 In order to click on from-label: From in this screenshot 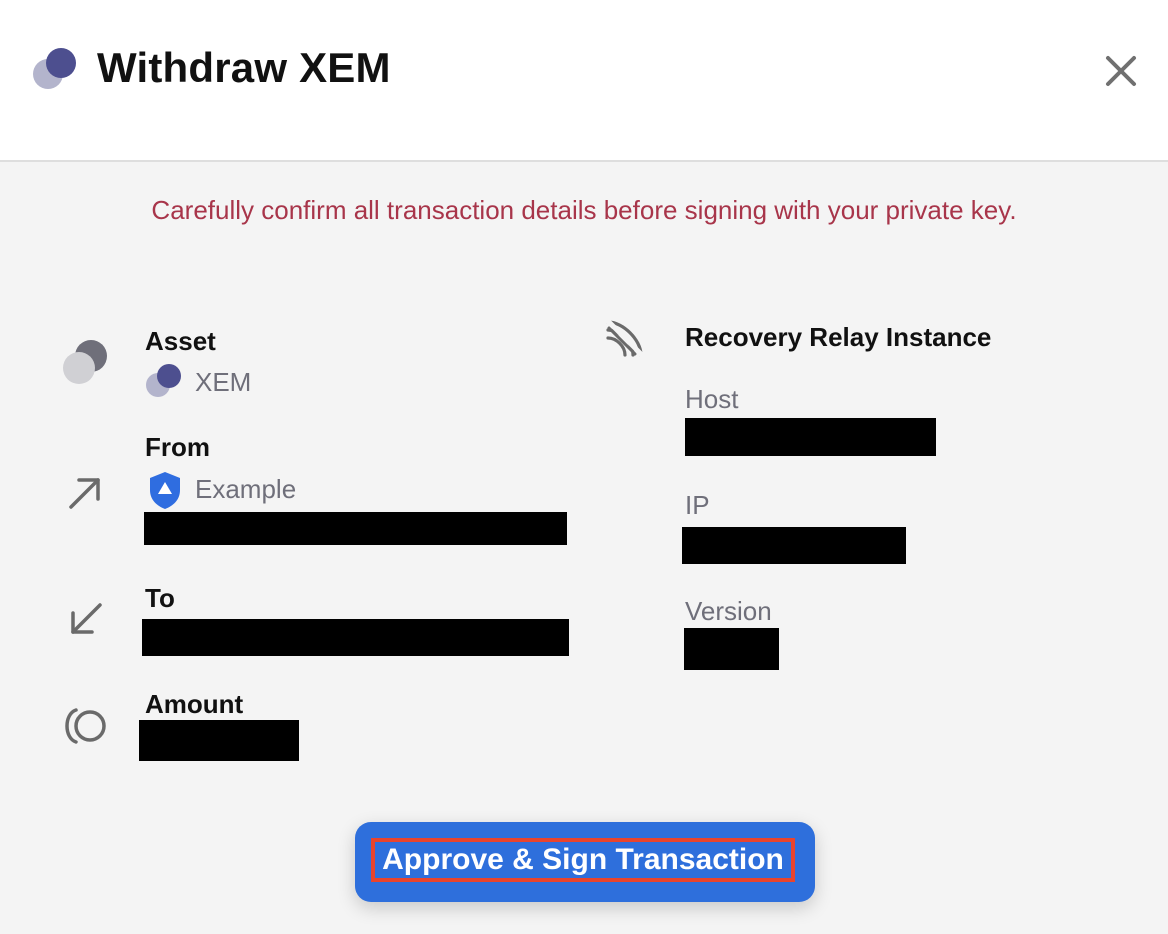, I will do `click(177, 447)`.